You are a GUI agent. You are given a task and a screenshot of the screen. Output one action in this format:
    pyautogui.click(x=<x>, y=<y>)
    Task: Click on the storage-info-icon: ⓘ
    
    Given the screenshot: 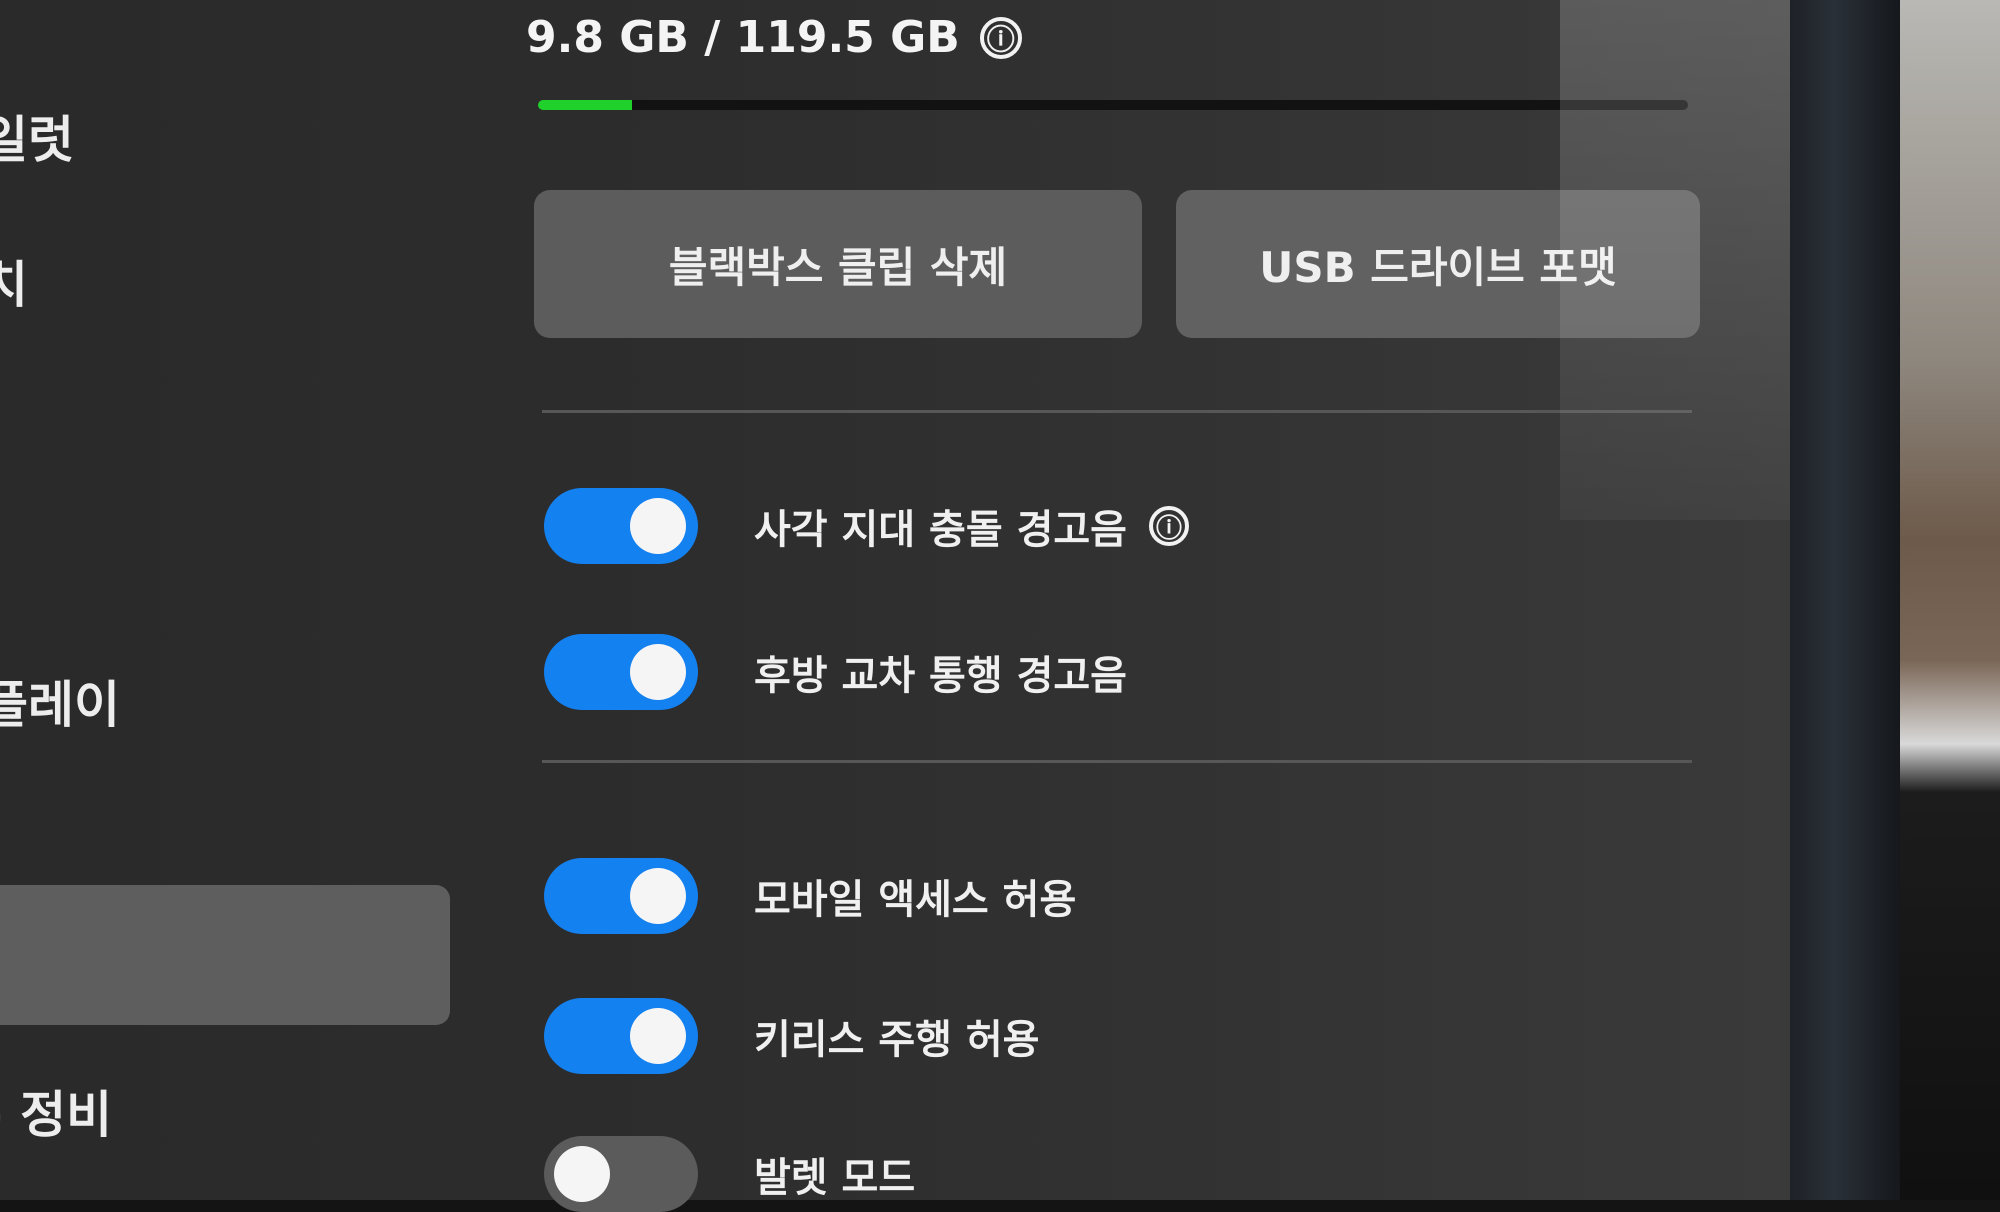 What is the action you would take?
    pyautogui.click(x=1000, y=37)
    